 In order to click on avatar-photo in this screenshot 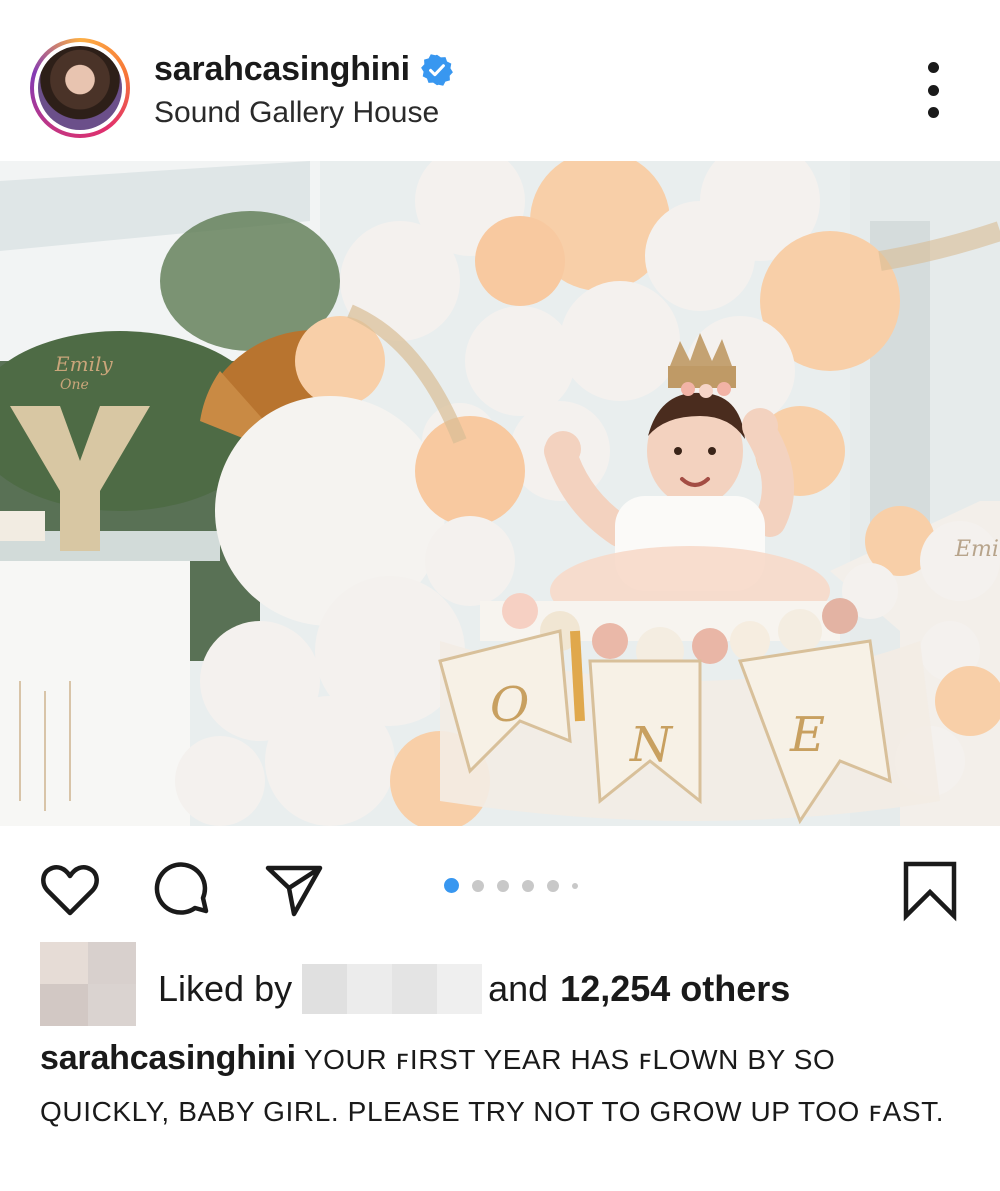, I will do `click(80, 88)`.